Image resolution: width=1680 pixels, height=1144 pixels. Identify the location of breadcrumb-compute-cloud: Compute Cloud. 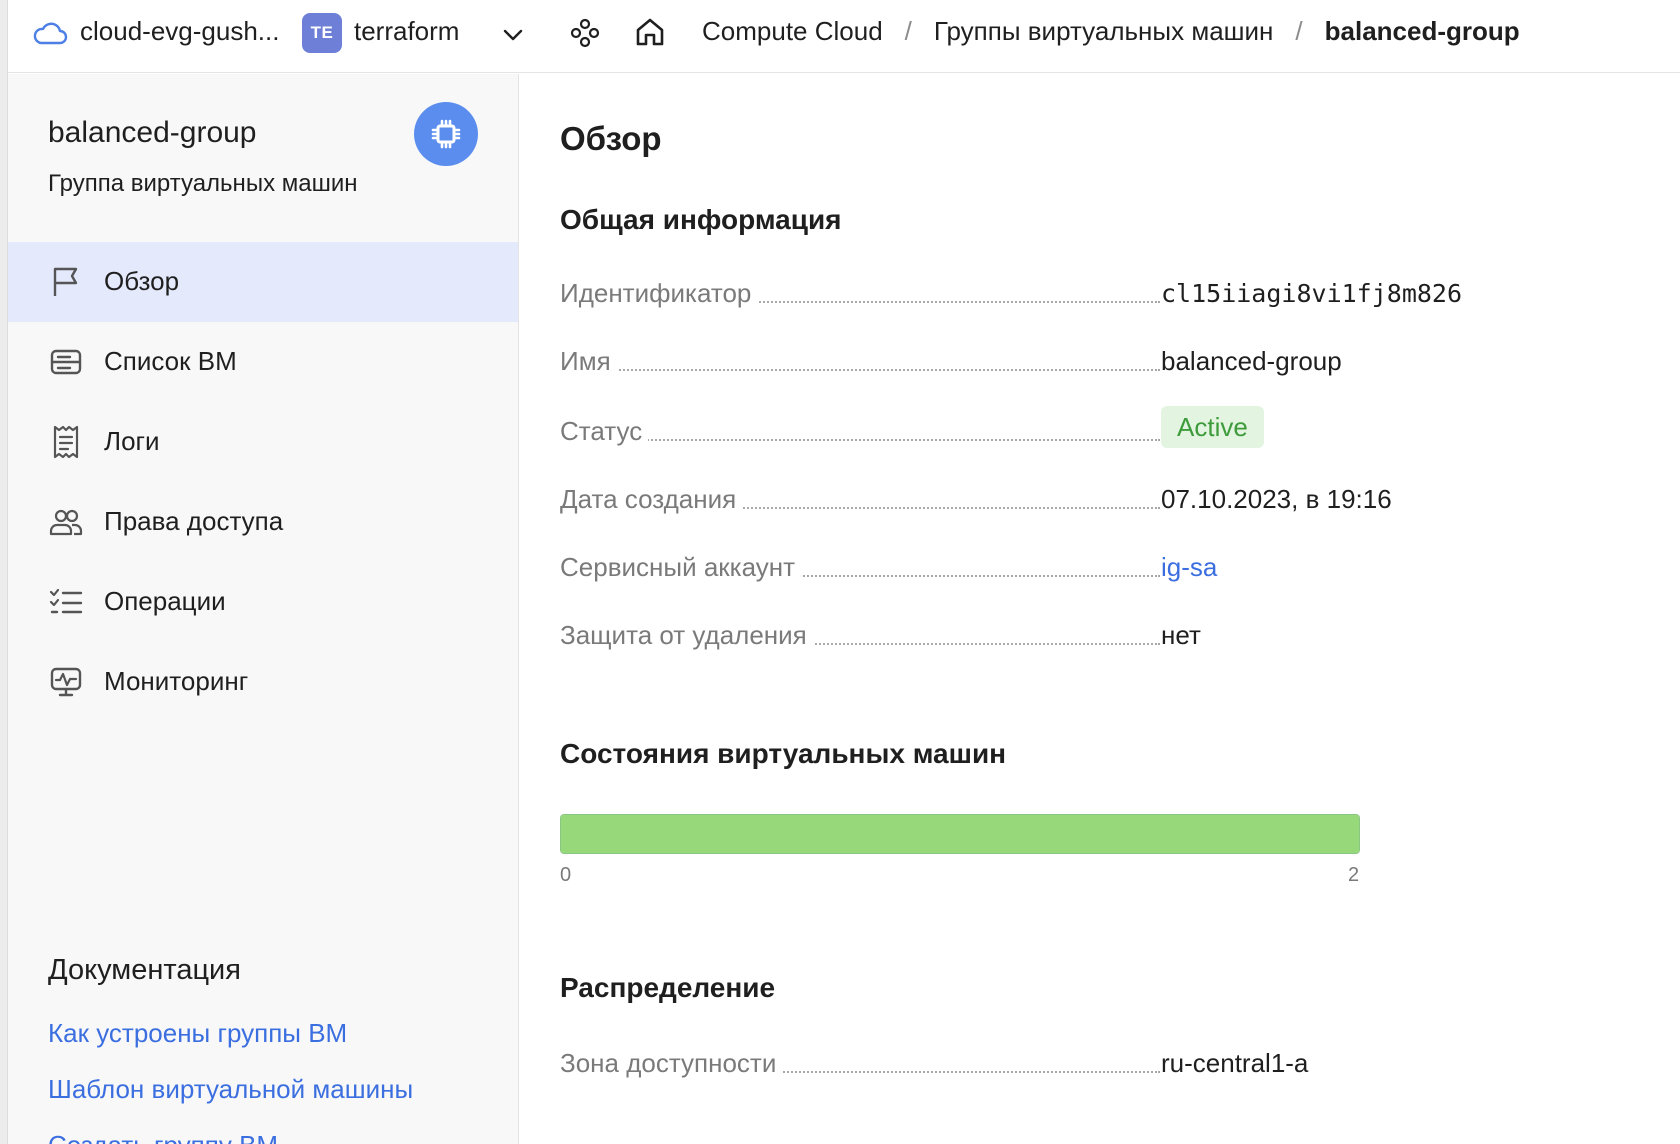
(792, 31).